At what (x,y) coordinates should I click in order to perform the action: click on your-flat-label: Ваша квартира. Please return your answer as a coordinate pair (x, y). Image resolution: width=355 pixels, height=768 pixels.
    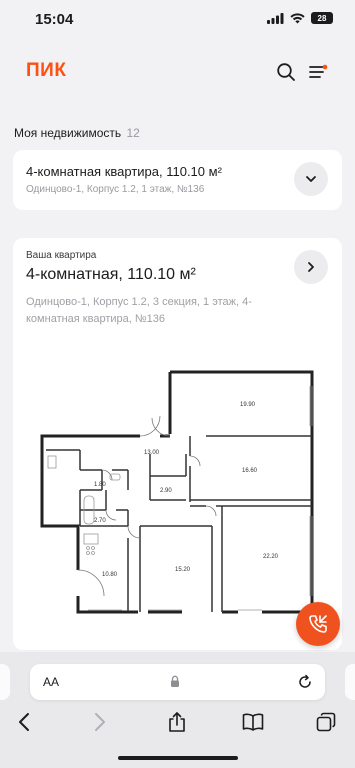
    Looking at the image, I should click on (61, 255).